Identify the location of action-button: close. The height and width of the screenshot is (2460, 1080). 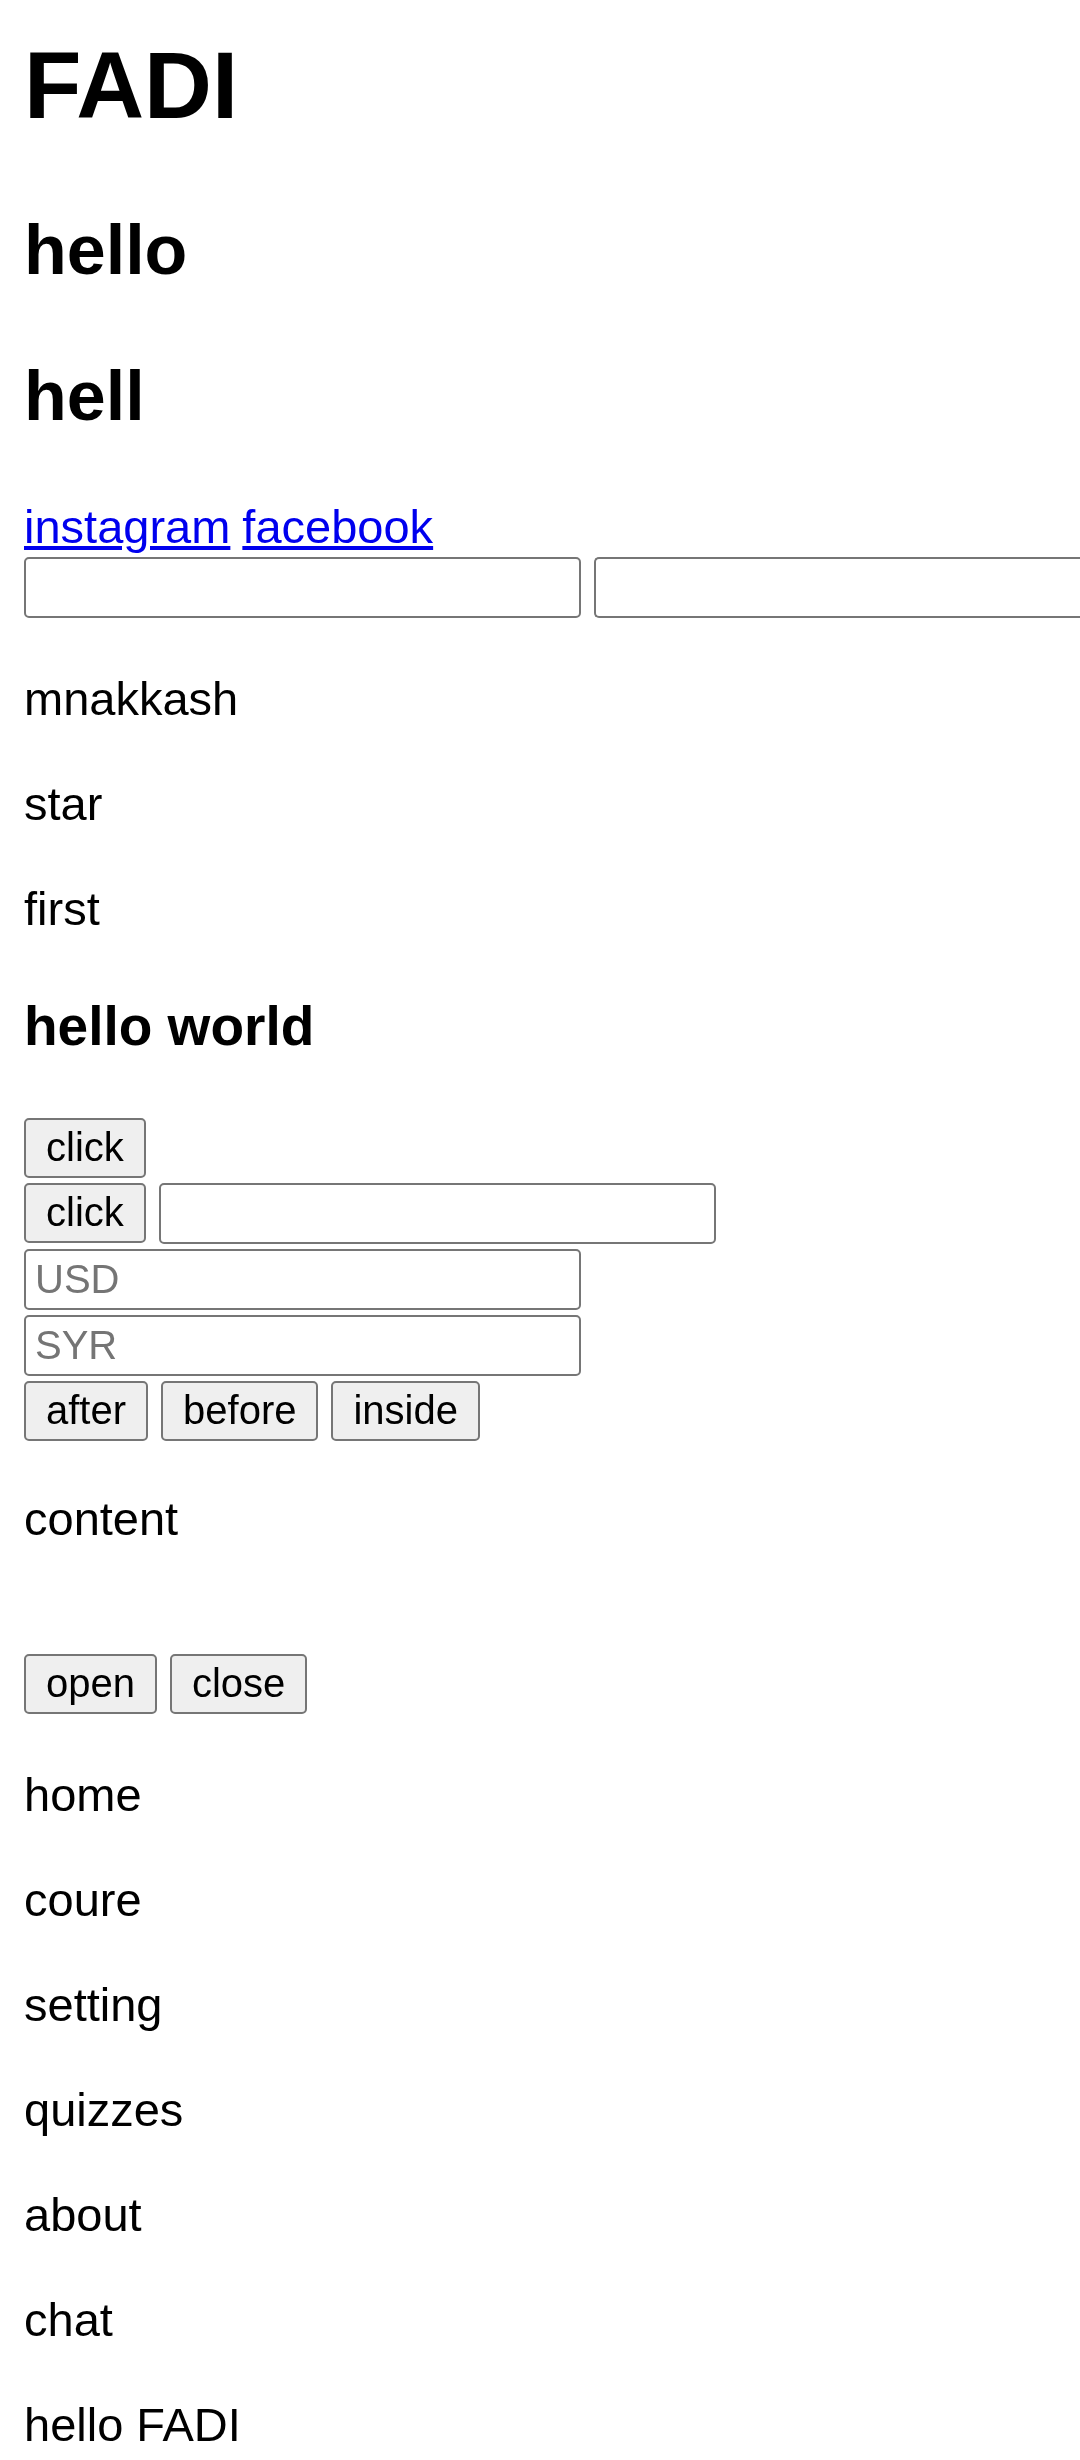
(239, 1683).